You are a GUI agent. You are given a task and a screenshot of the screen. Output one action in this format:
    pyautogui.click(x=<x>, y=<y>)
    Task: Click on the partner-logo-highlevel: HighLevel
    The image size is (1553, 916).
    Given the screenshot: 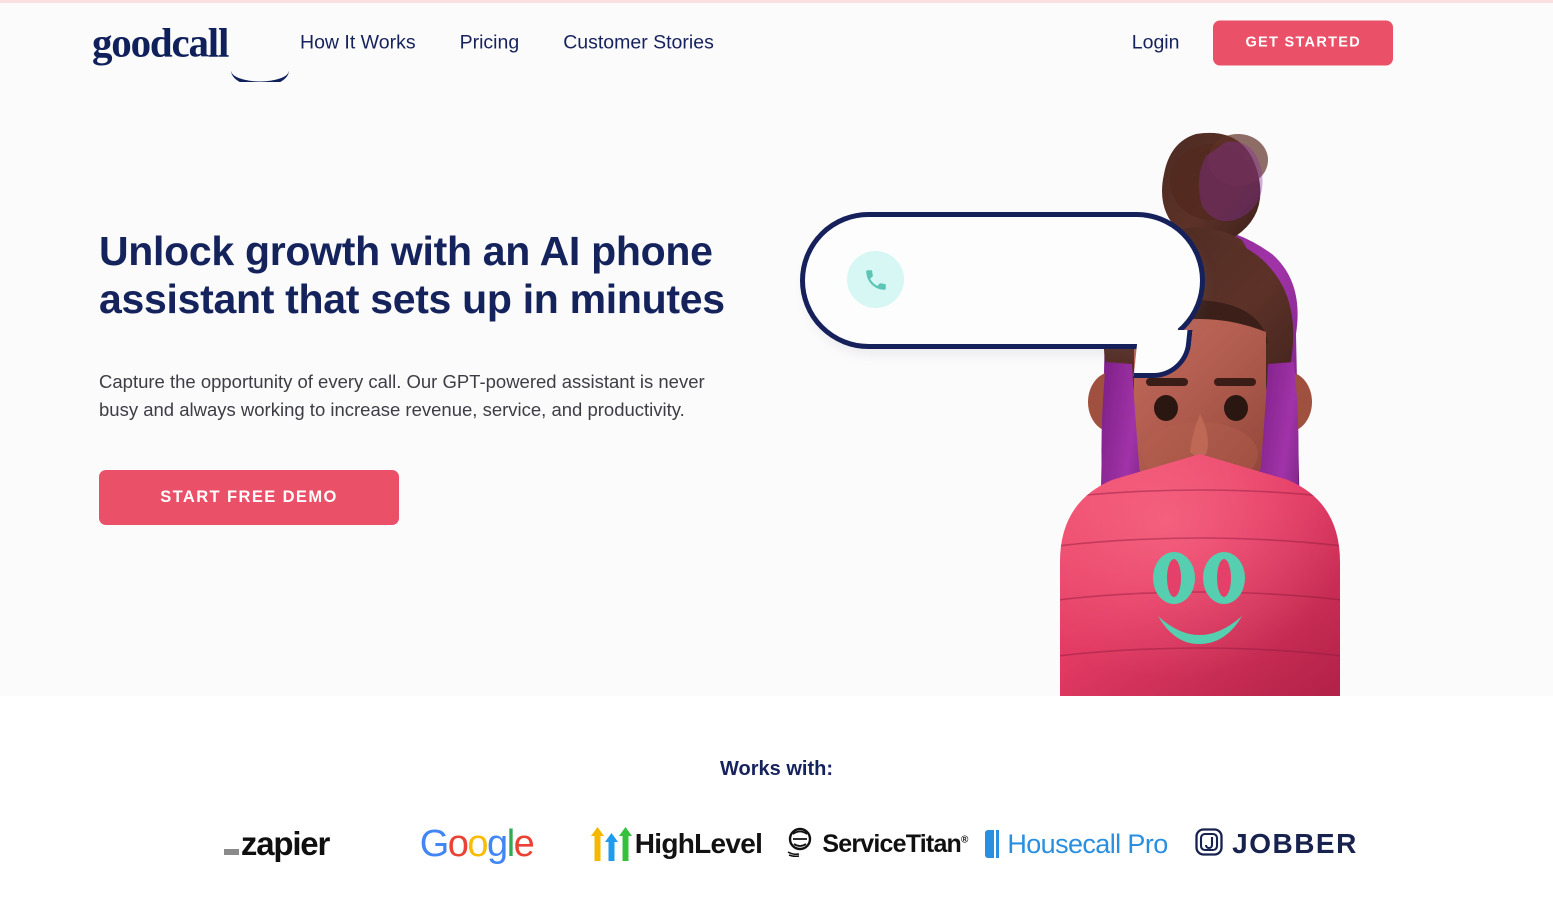 What is the action you would take?
    pyautogui.click(x=677, y=844)
    